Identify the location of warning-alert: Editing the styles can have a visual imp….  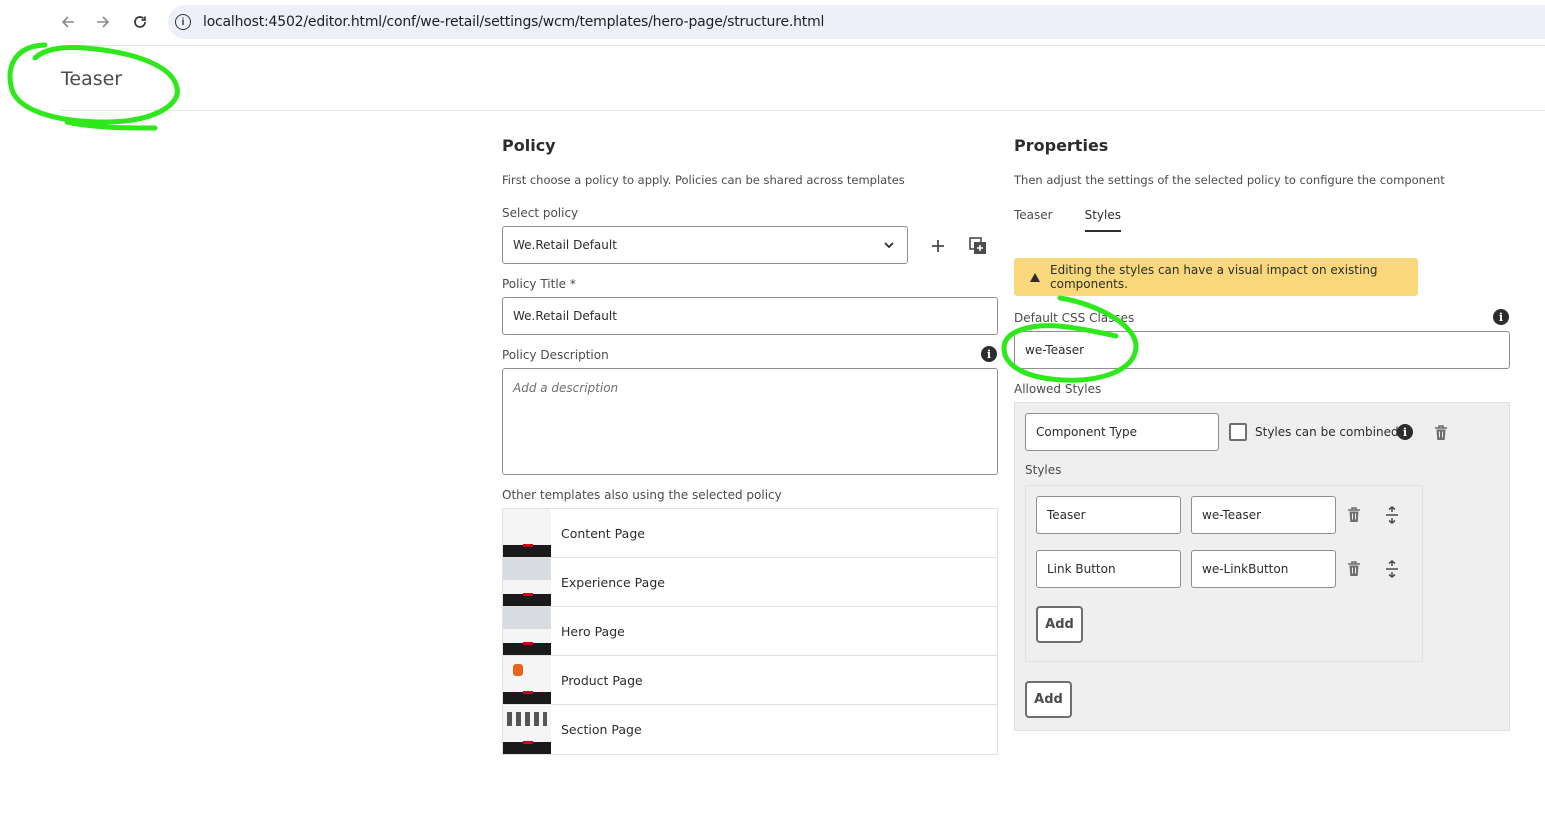
(1216, 277).